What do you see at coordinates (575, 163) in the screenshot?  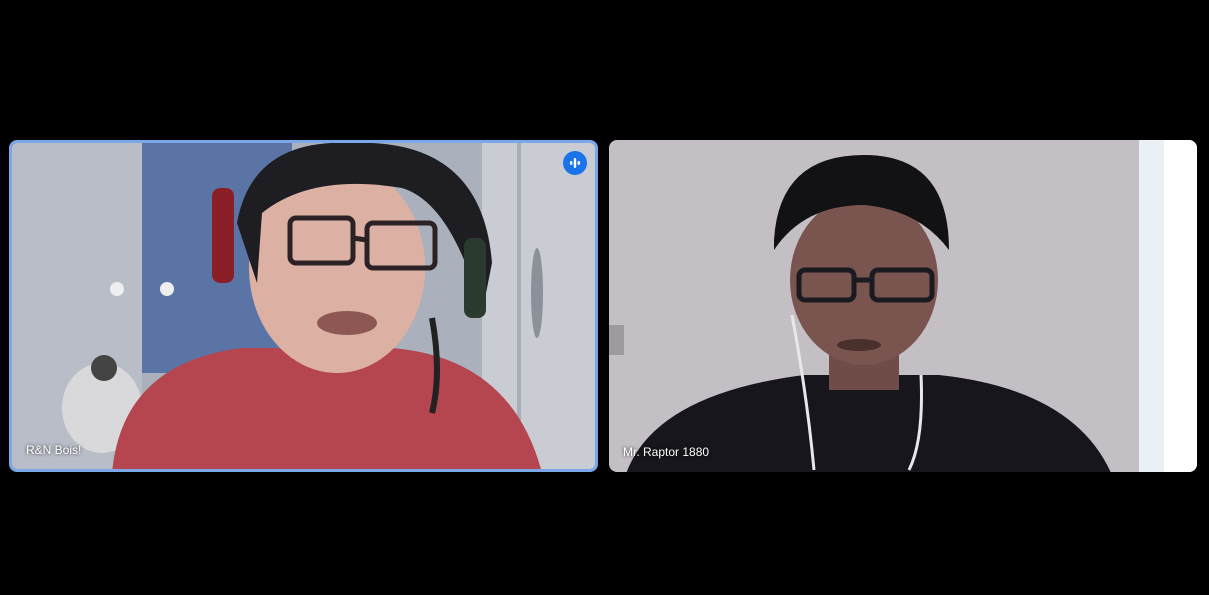 I see `audio-level-icon` at bounding box center [575, 163].